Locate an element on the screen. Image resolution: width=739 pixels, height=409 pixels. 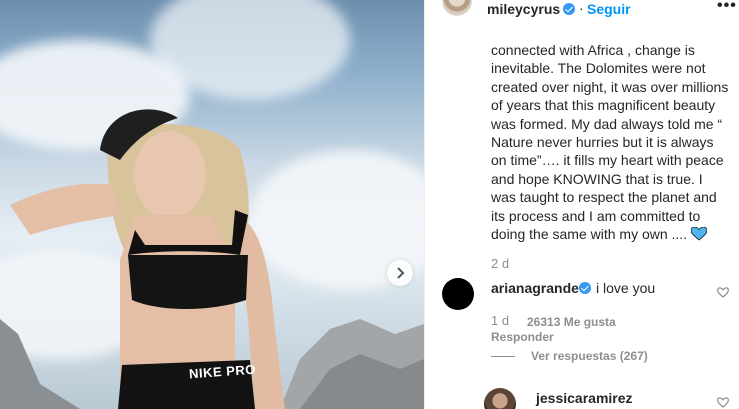
view-replies-button: Ver respuestas (267) is located at coordinates (589, 356).